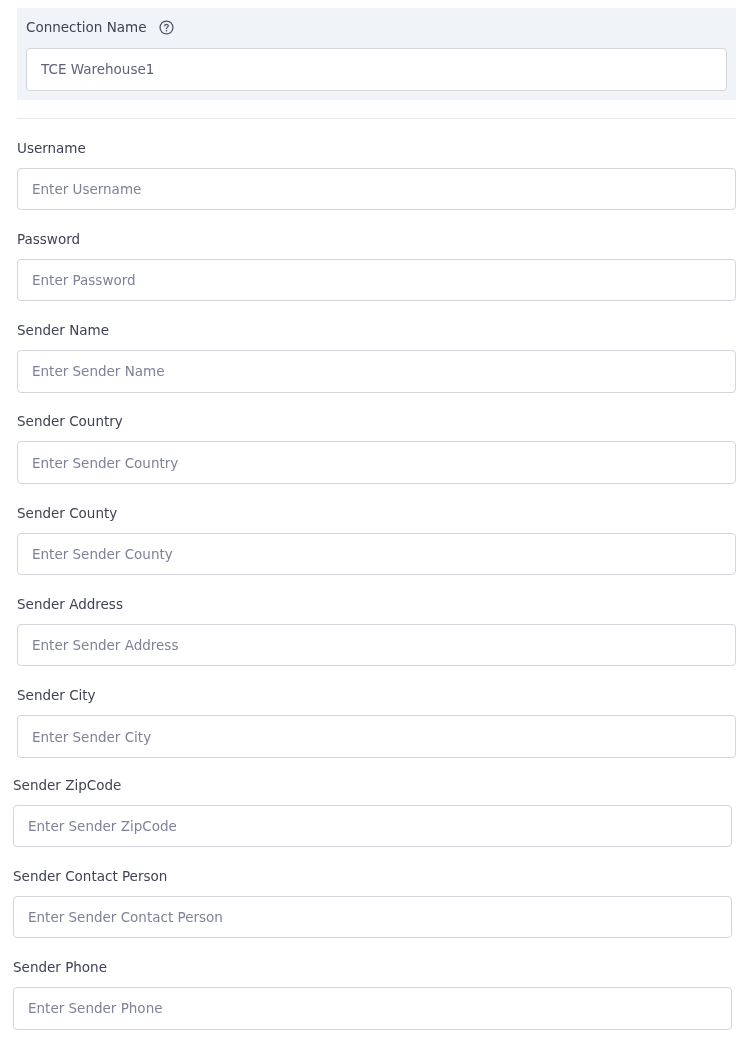 The image size is (752, 1056). What do you see at coordinates (372, 1008) in the screenshot?
I see `input-field: Enter Sender Phone` at bounding box center [372, 1008].